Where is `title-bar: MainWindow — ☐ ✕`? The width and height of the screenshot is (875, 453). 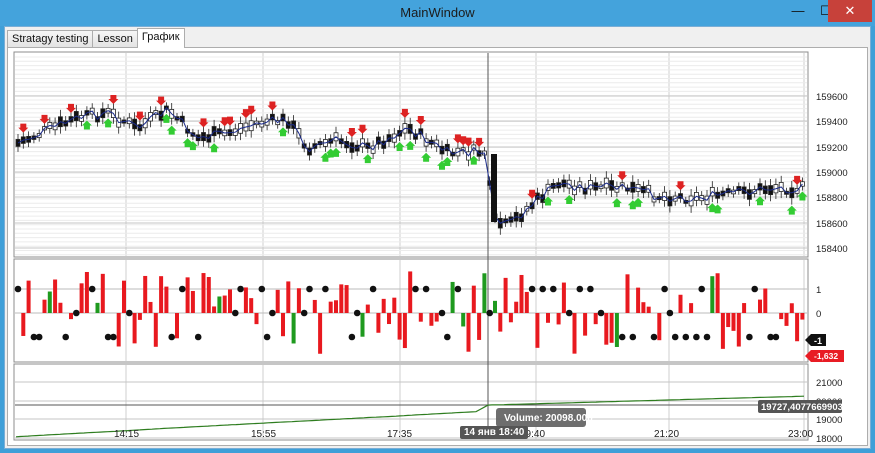
title-bar: MainWindow — ☐ ✕ is located at coordinates (437, 13).